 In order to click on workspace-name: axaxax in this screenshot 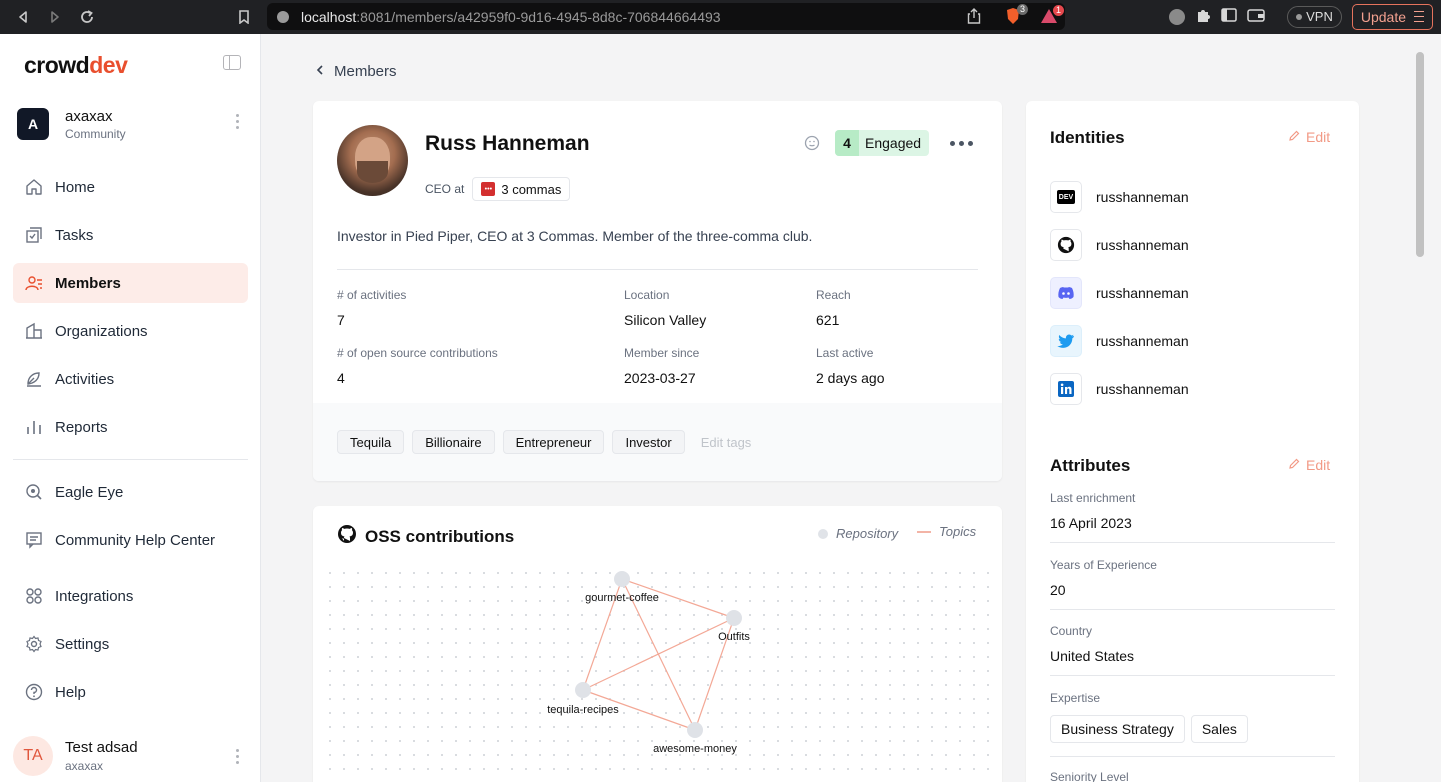, I will do `click(89, 116)`.